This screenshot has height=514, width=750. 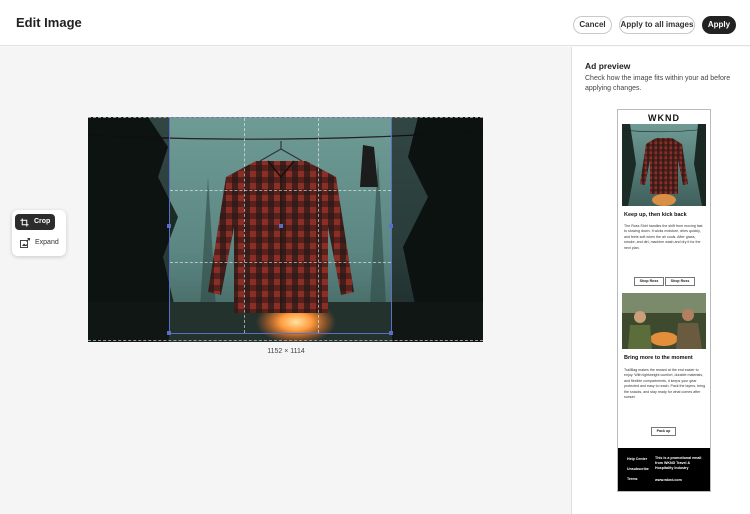 What do you see at coordinates (655, 215) in the screenshot?
I see `ad-heading-1: Keep up, then kick back` at bounding box center [655, 215].